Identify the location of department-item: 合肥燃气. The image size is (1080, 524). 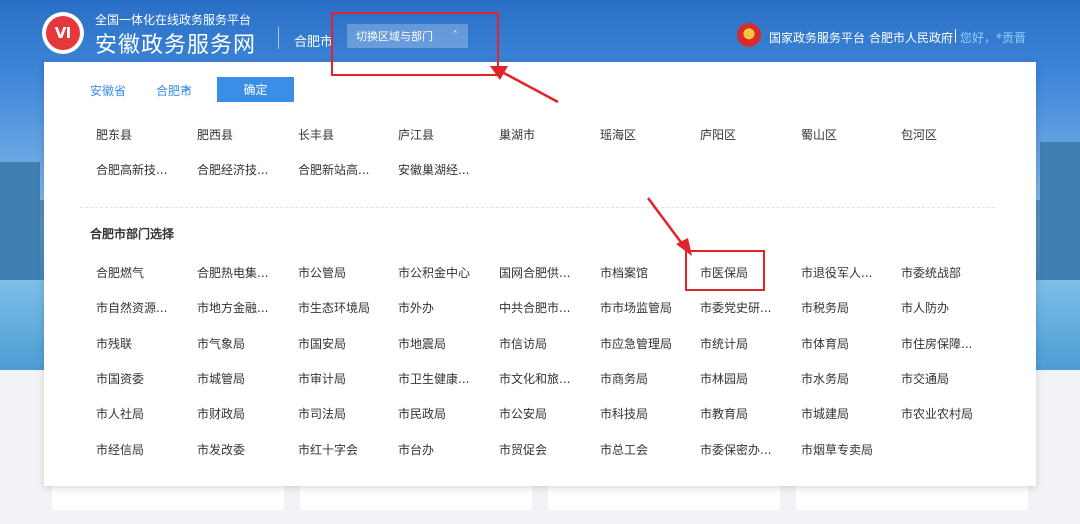
(120, 272).